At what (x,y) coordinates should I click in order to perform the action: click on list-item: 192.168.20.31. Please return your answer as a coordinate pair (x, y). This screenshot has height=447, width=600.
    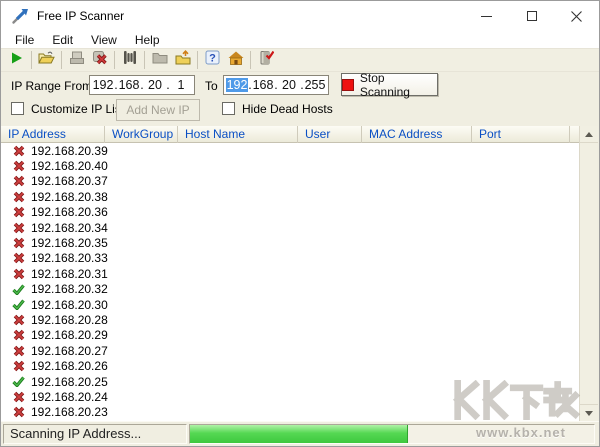
    Looking at the image, I should click on (290, 273).